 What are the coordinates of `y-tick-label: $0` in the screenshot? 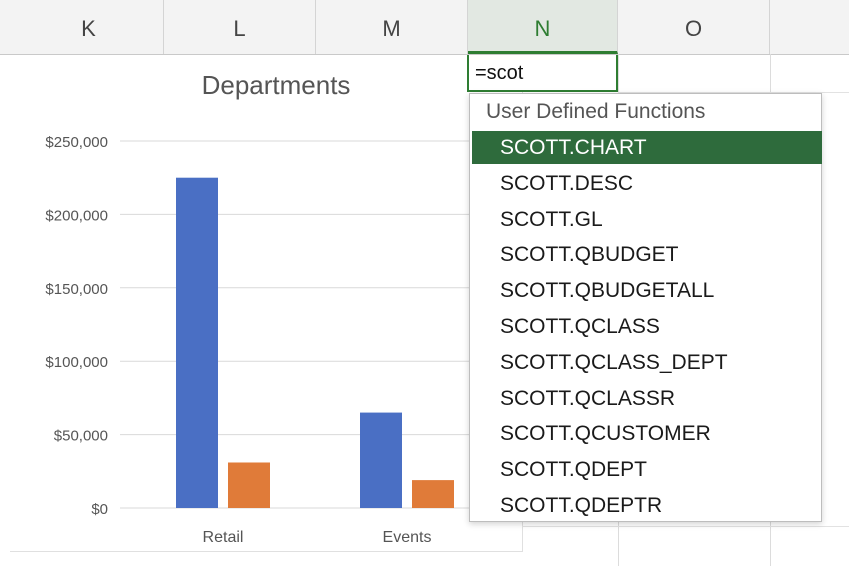 It's located at (99, 509).